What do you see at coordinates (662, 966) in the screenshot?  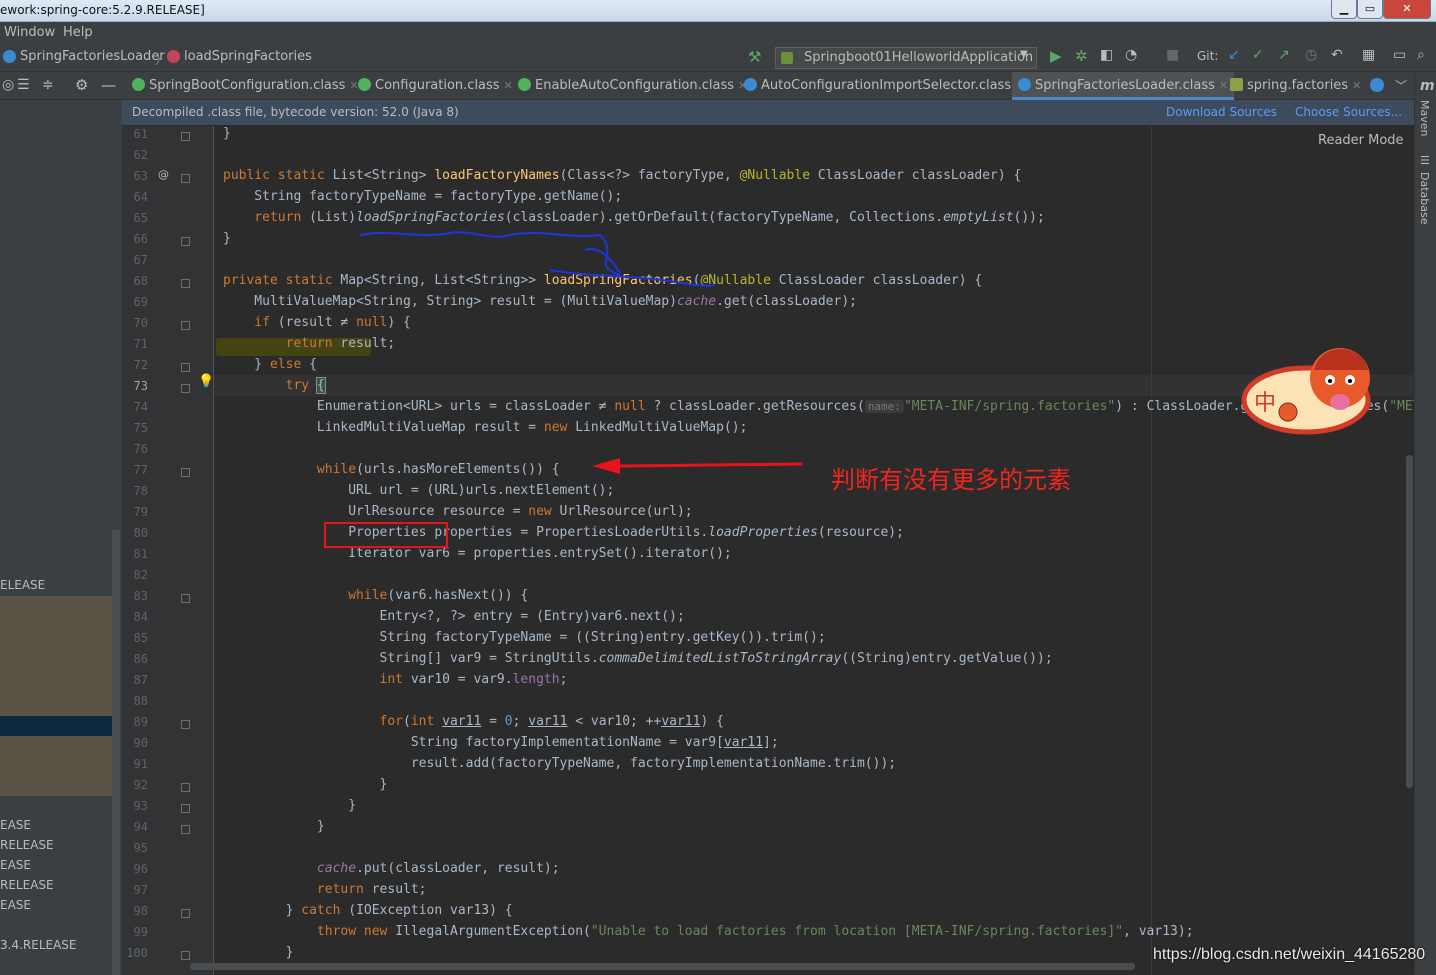 I see `horizontal-scrollbar` at bounding box center [662, 966].